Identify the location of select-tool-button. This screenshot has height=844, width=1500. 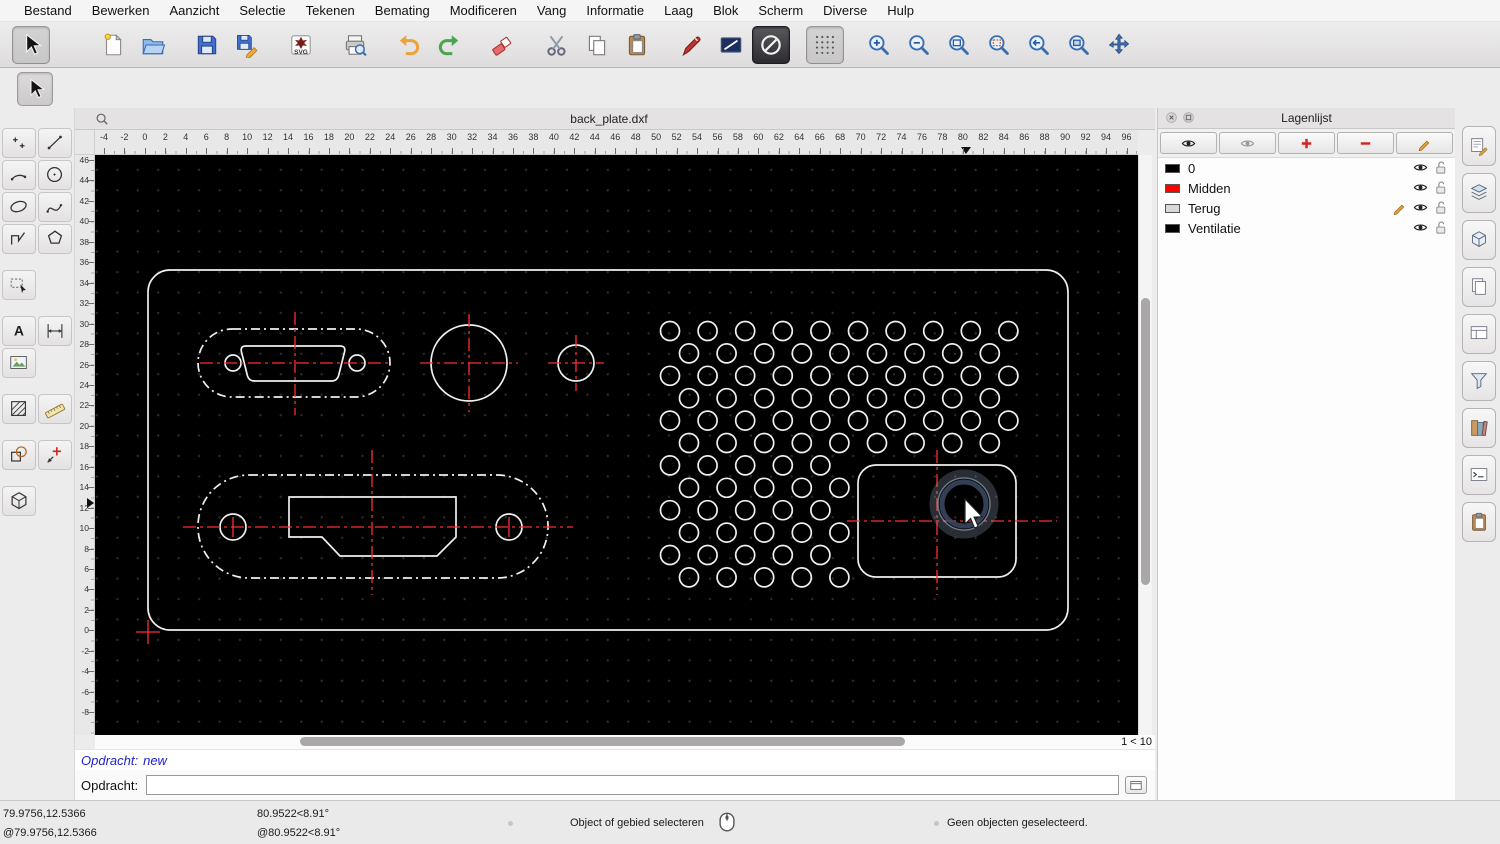
(35, 89).